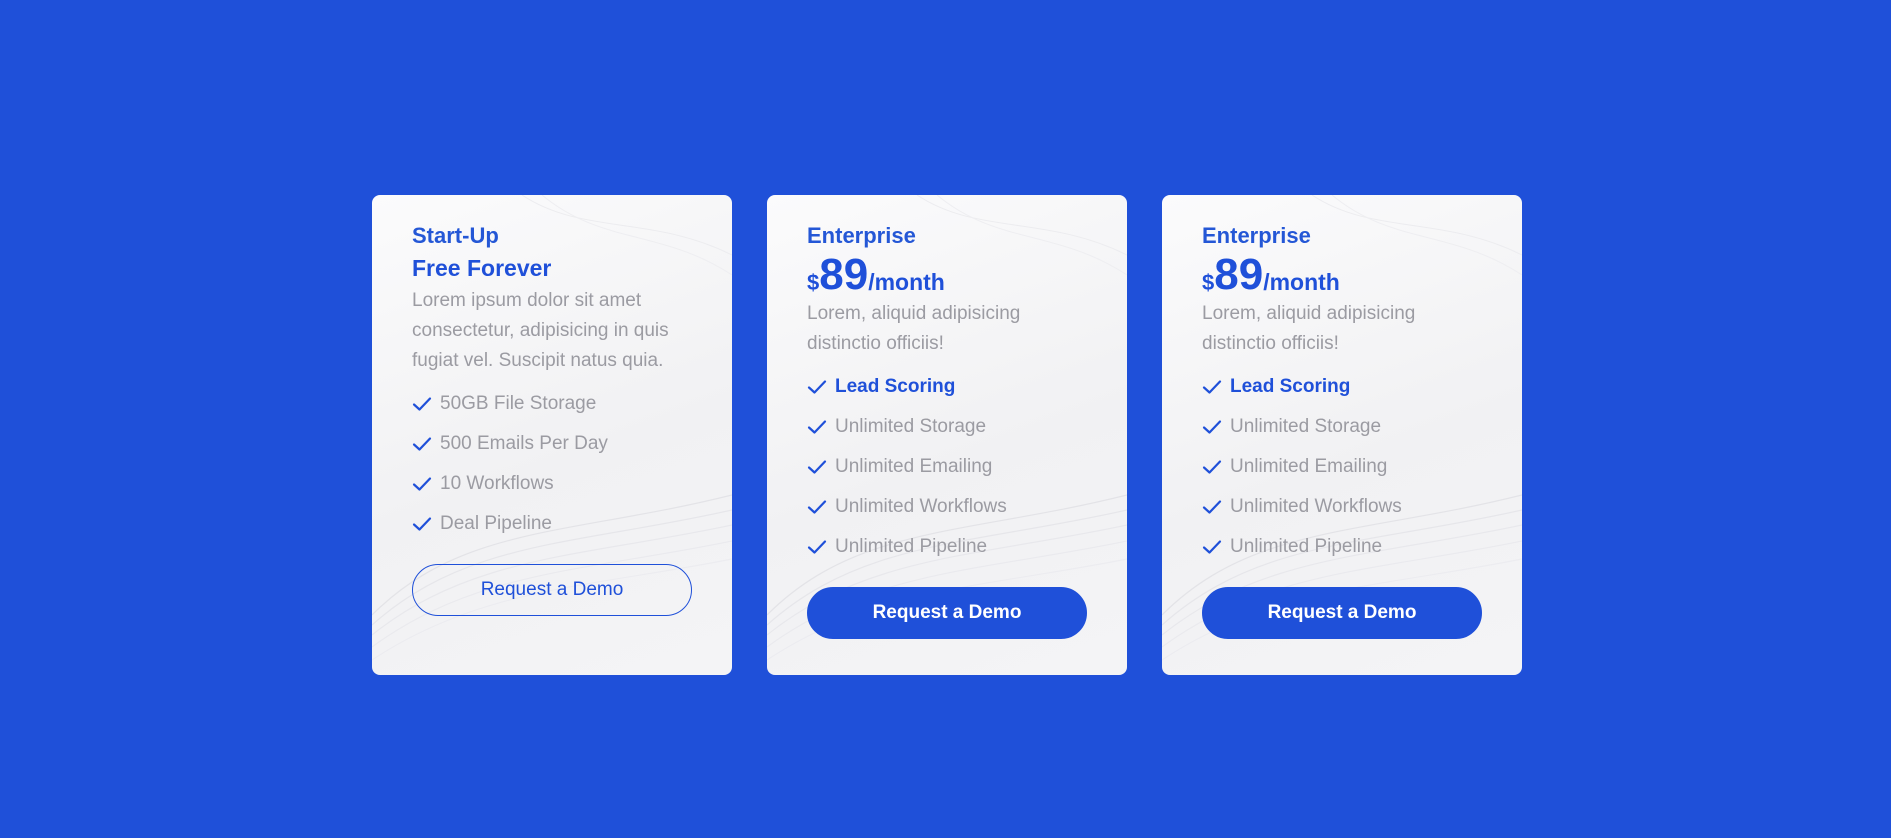  Describe the element at coordinates (496, 523) in the screenshot. I see `feature-label: Deal Pipeline` at that location.